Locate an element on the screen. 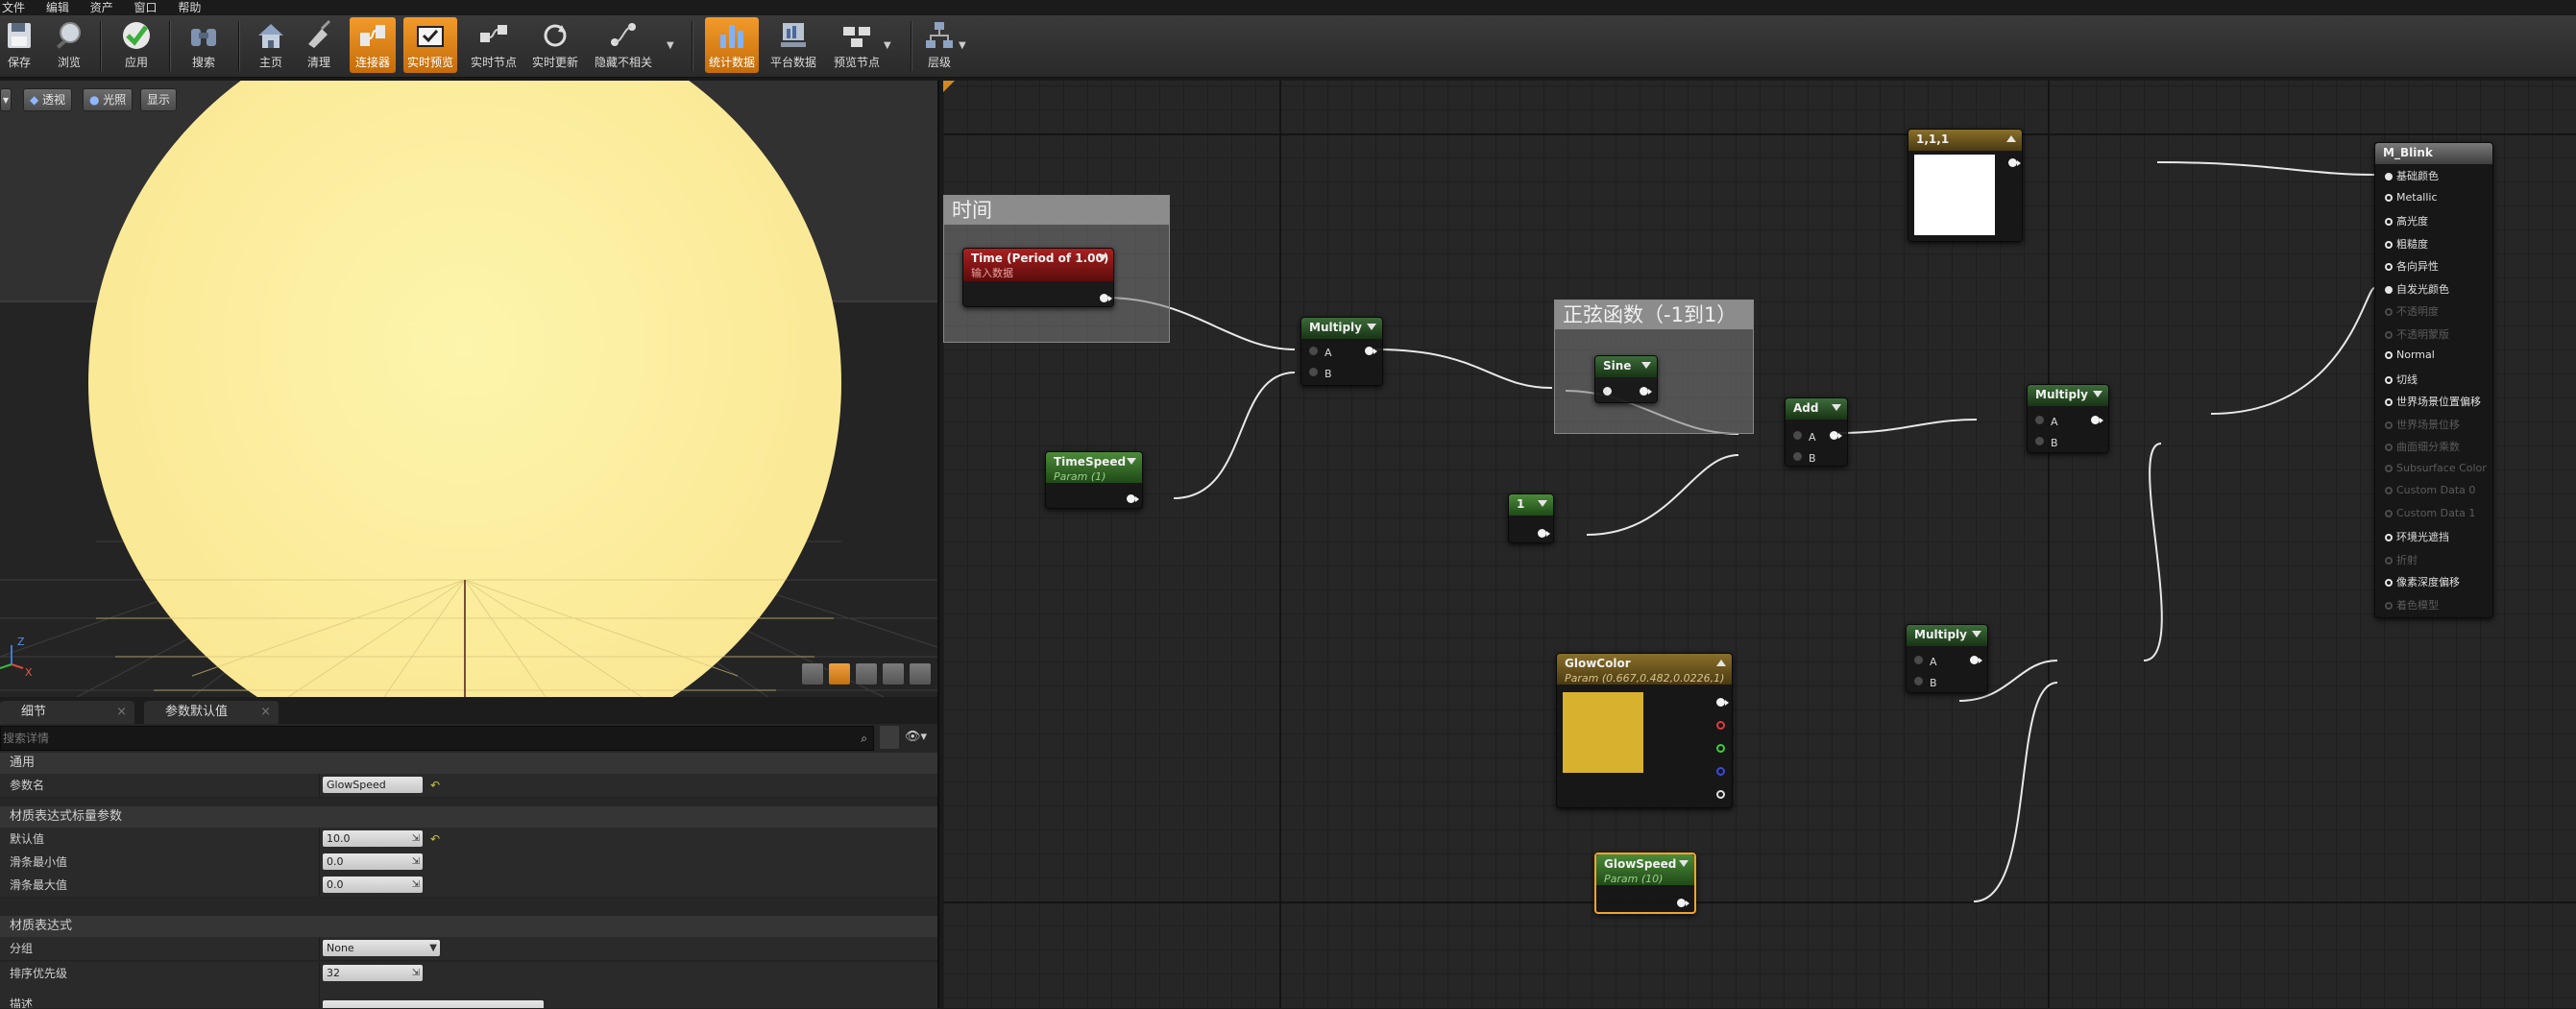 This screenshot has width=2576, height=1009. material-input-pin: 切线 is located at coordinates (2401, 379).